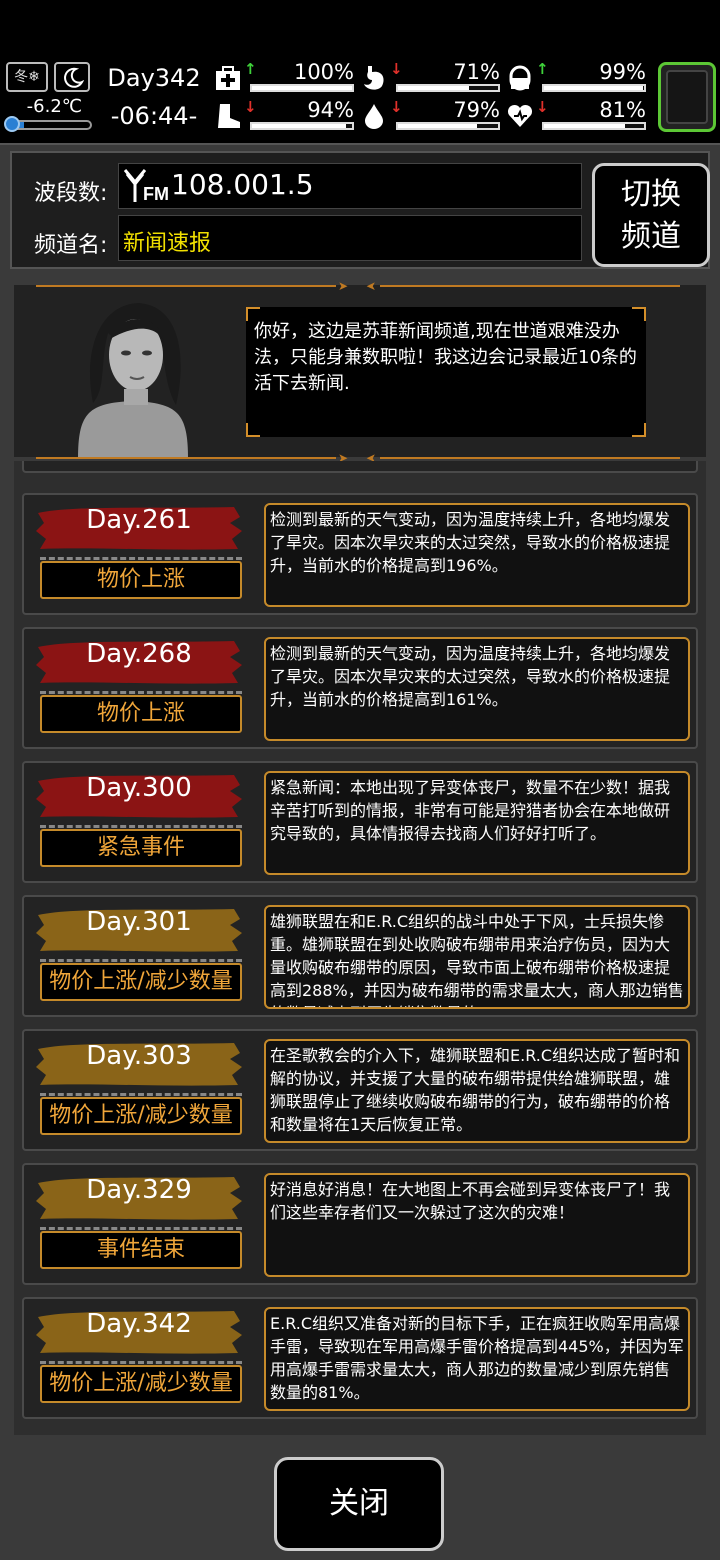 Image resolution: width=720 pixels, height=1560 pixels. Describe the element at coordinates (27, 77) in the screenshot. I see `season-indicator: 冬❄` at that location.